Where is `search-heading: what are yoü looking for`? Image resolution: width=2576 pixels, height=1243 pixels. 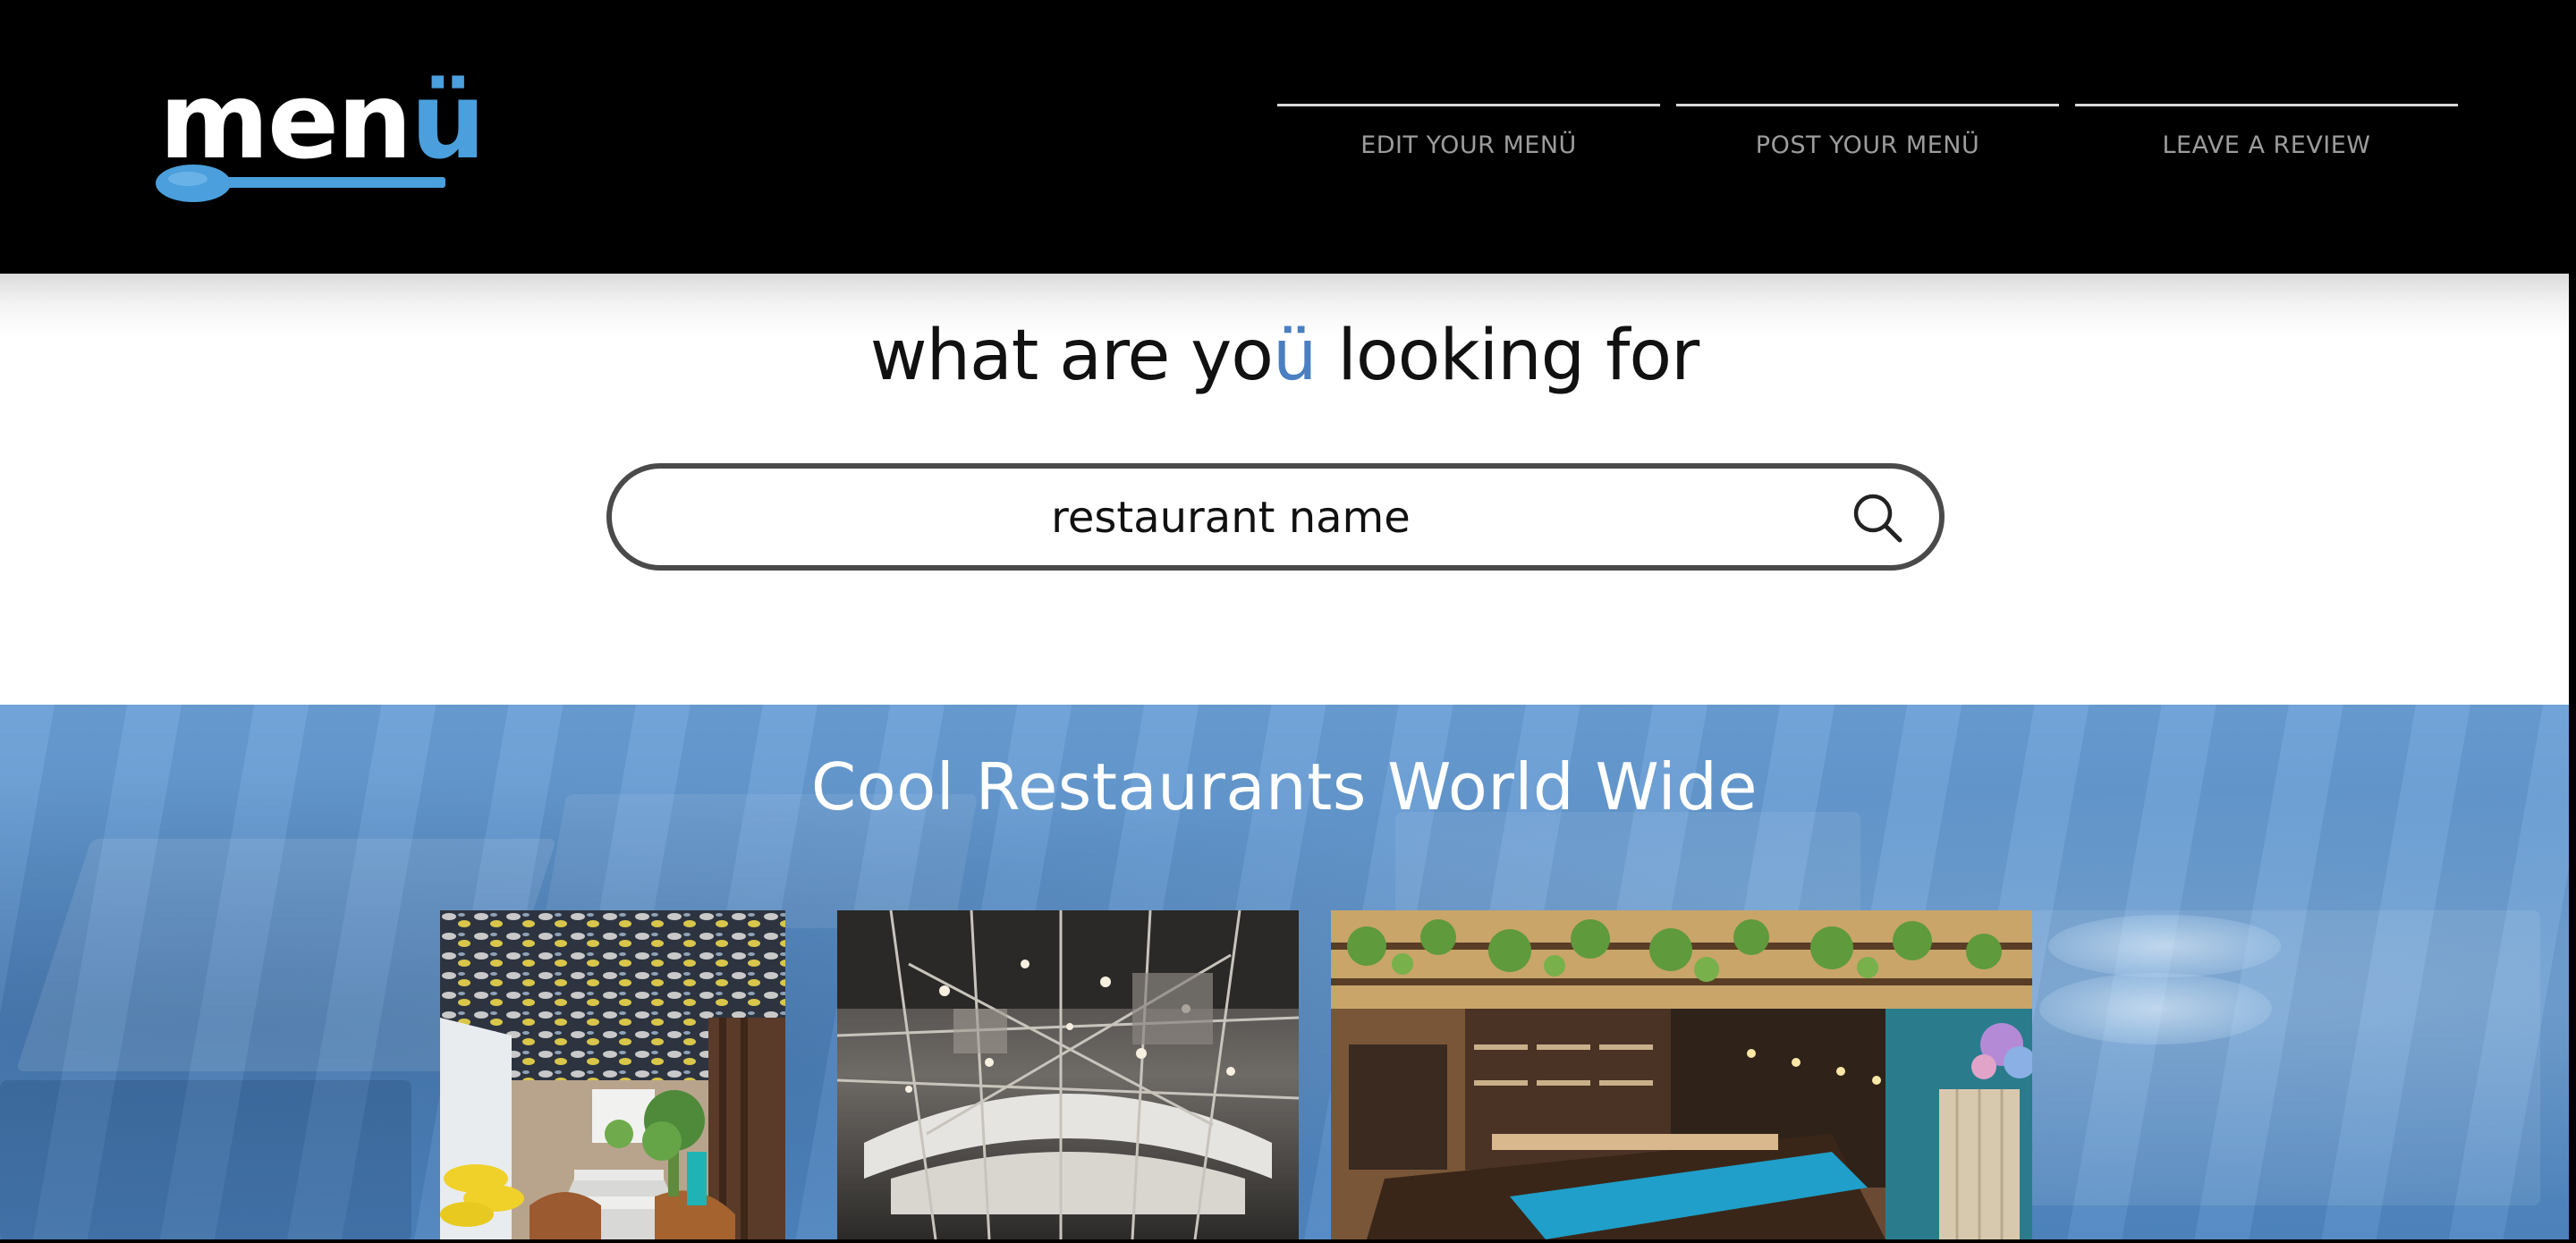
search-heading: what are yoü looking for is located at coordinates (1284, 356).